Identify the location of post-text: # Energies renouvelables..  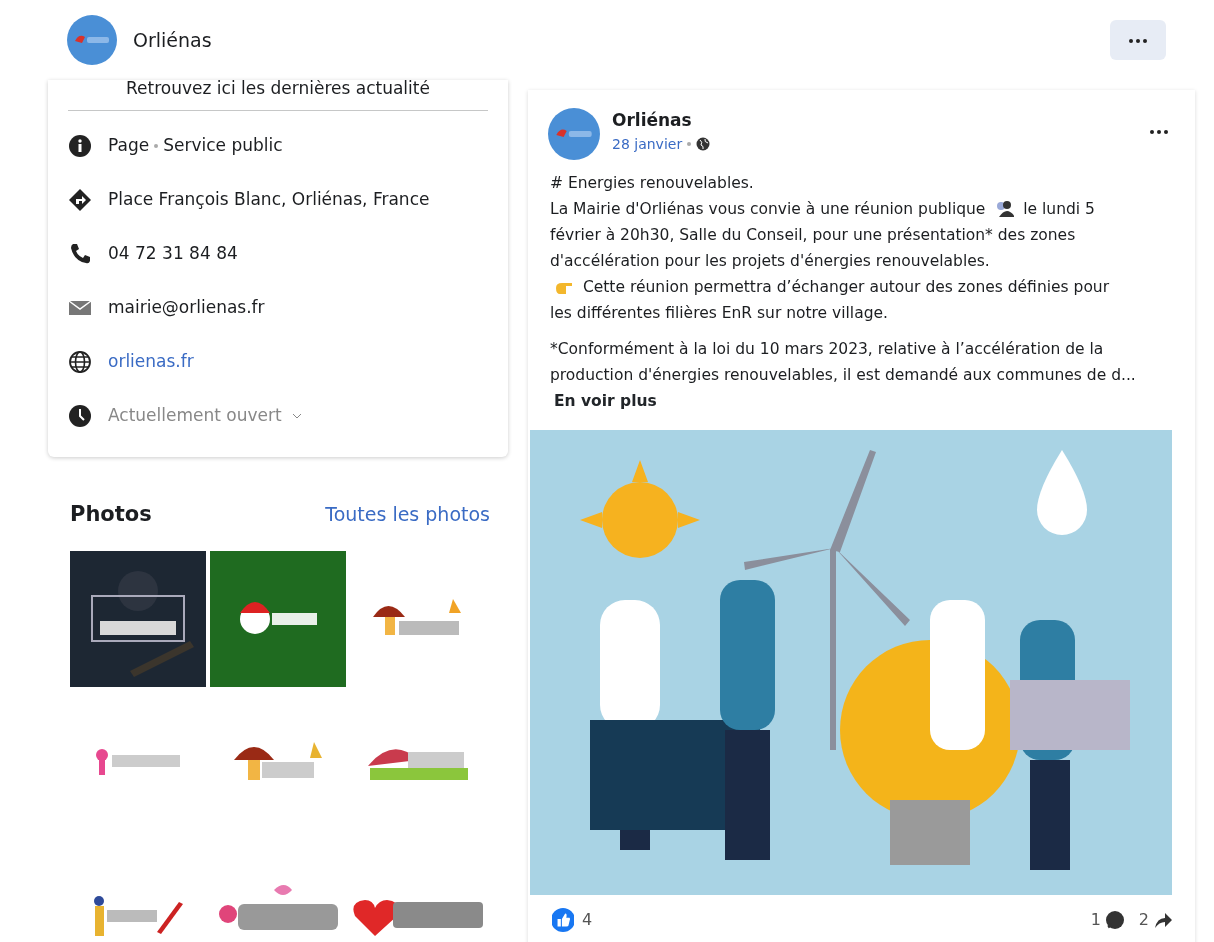
(652, 183).